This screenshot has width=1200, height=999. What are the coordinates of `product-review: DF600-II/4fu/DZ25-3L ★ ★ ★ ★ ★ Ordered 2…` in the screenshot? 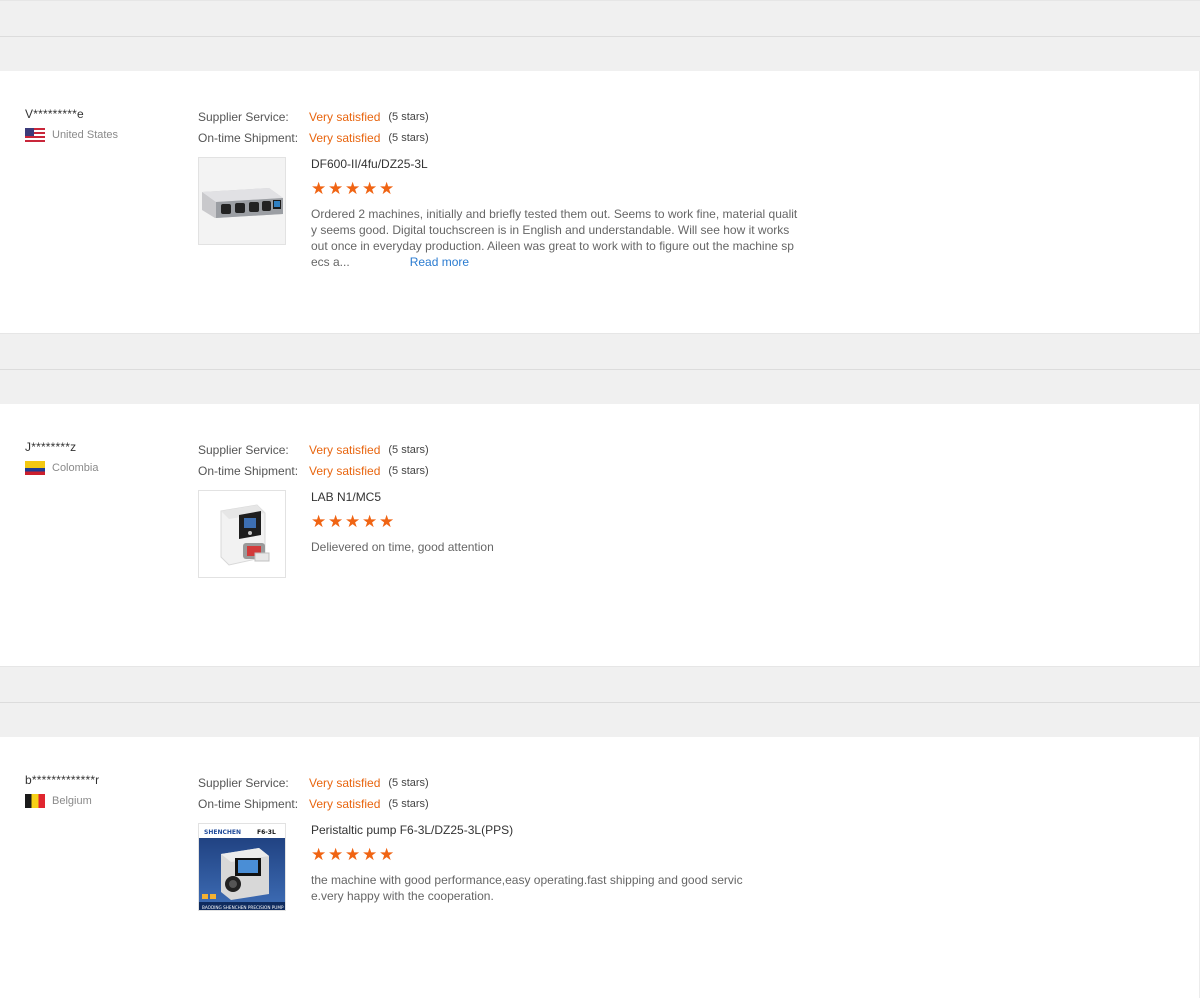 It's located at (556, 213).